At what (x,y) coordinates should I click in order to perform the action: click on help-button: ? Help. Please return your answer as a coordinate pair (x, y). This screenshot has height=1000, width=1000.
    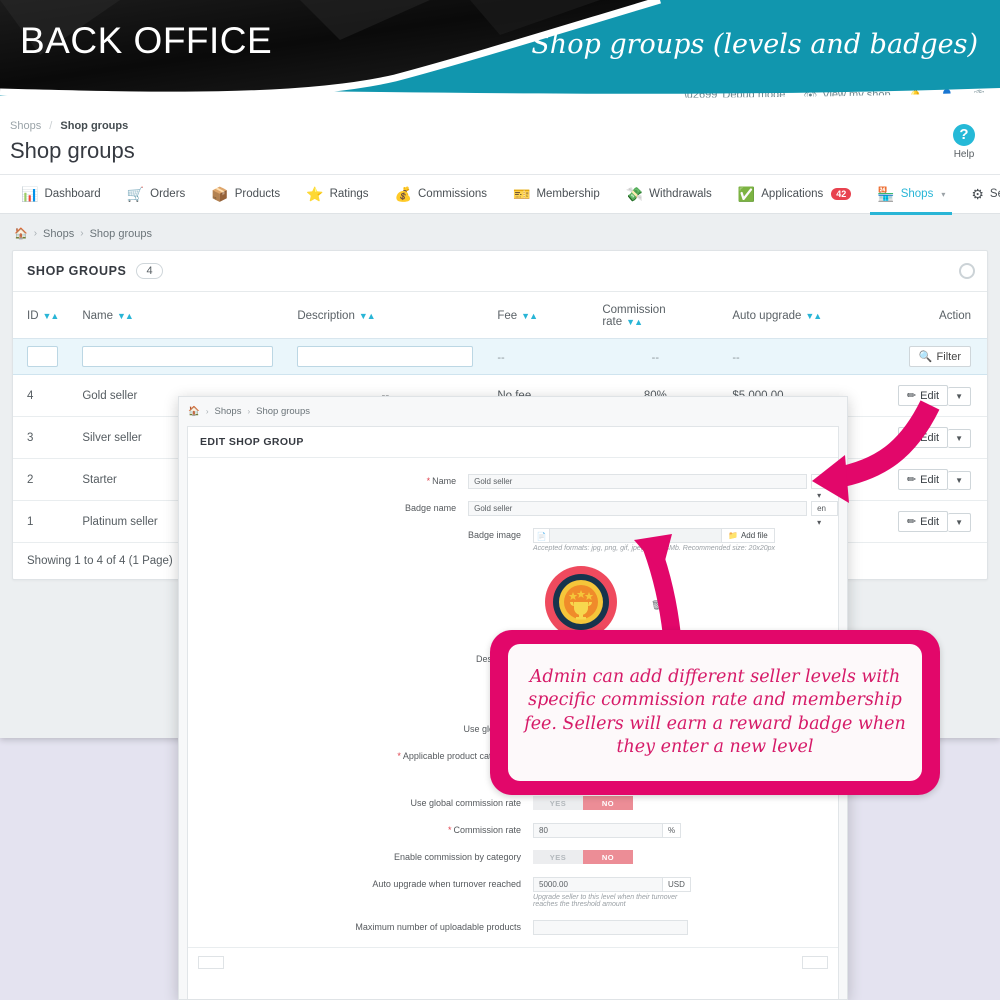
    Looking at the image, I should click on (964, 142).